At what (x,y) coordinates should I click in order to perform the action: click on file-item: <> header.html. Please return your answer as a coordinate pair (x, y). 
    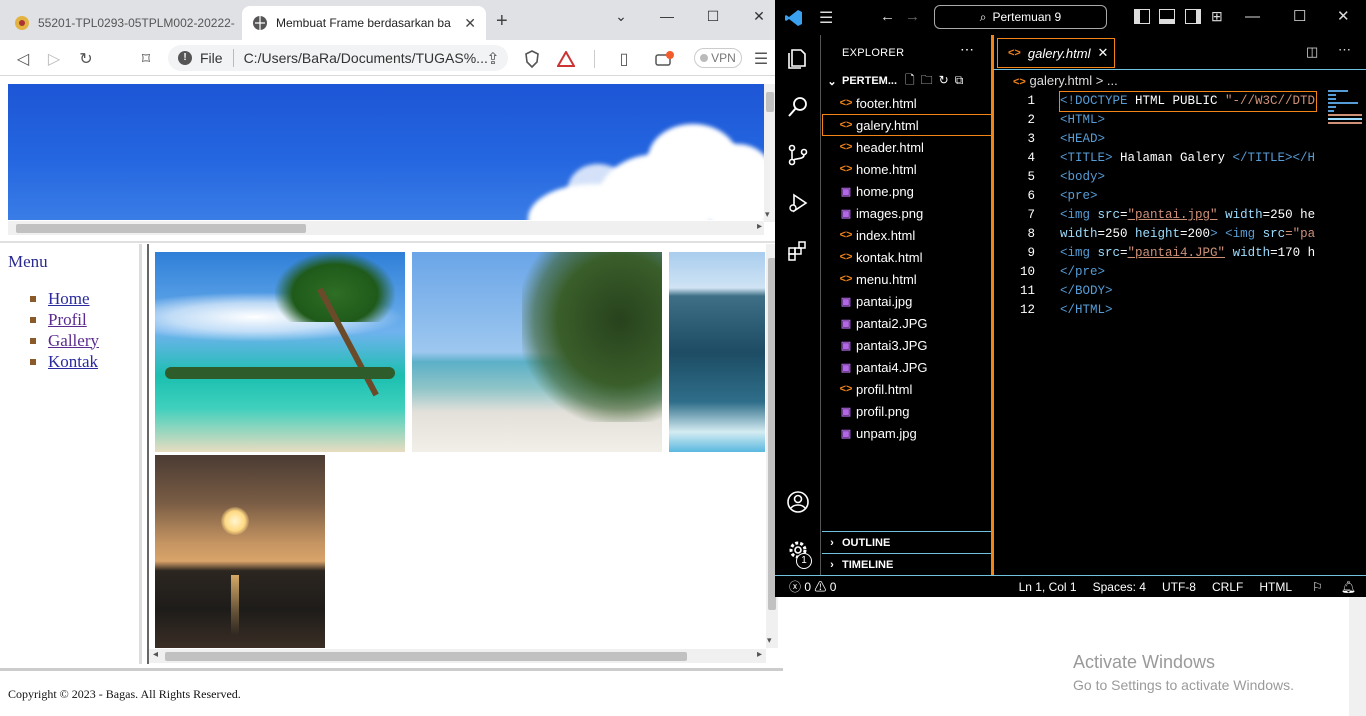
    Looking at the image, I should click on (907, 147).